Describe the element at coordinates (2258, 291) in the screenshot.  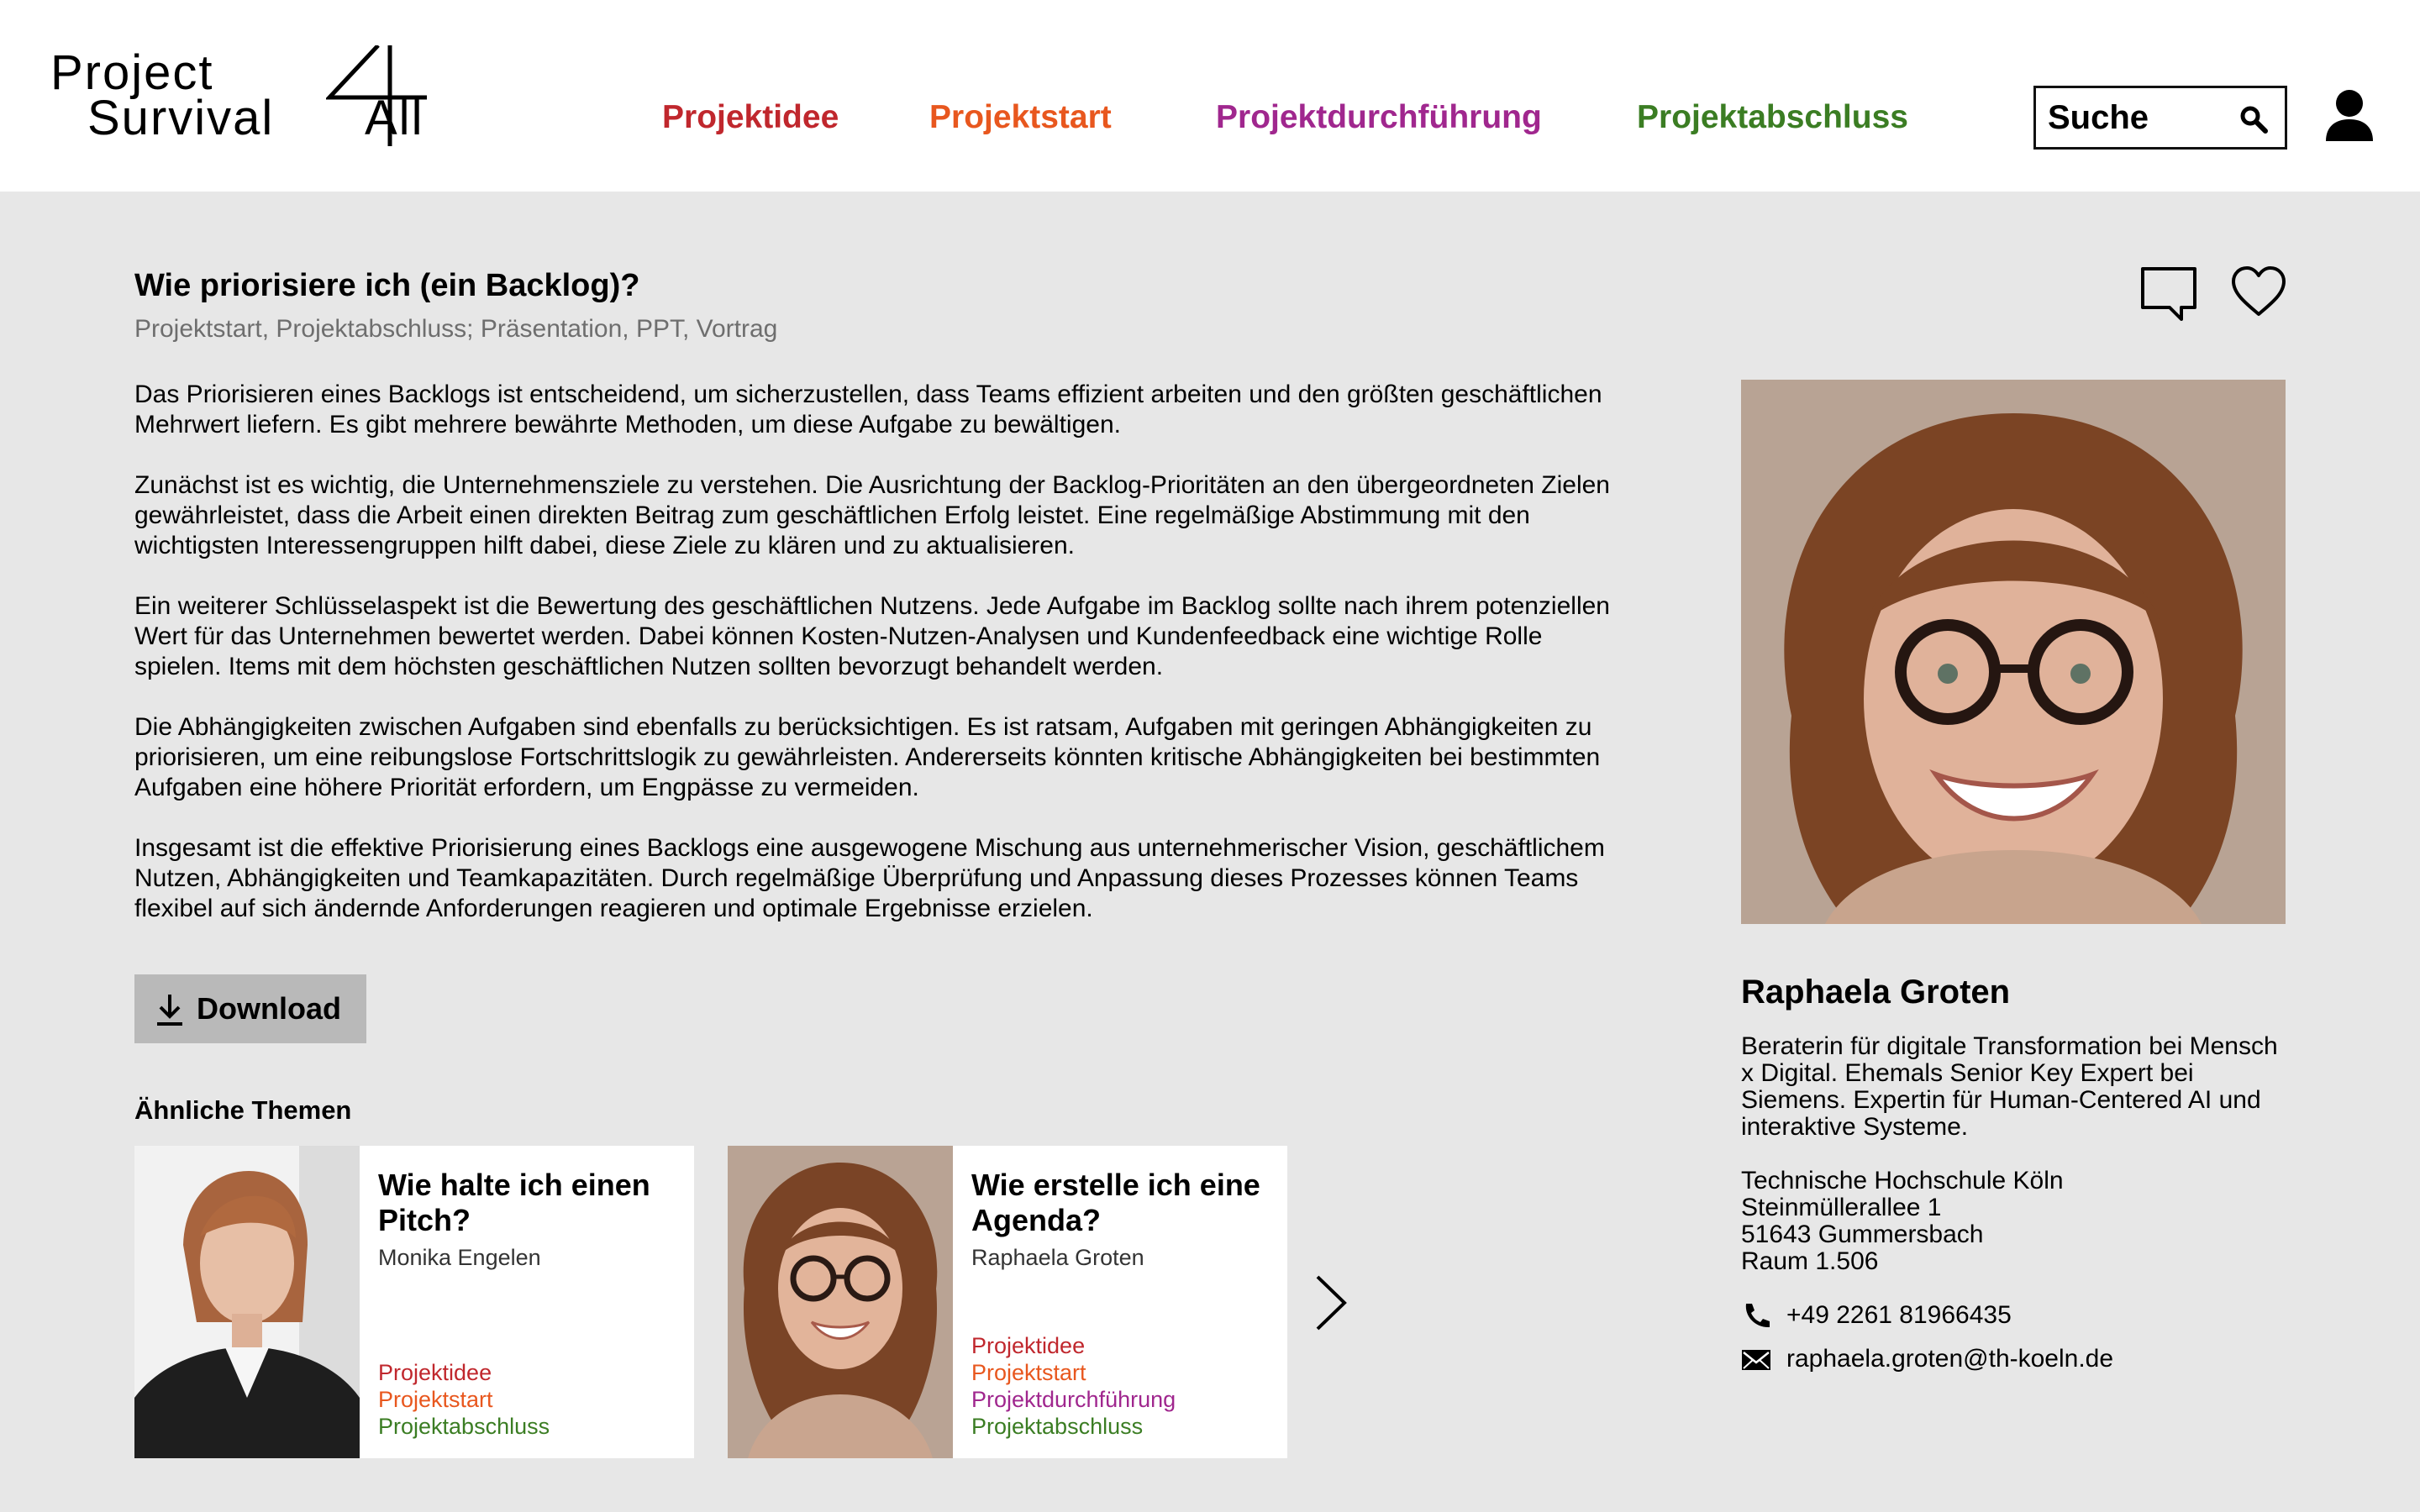
I see `heart-icon` at that location.